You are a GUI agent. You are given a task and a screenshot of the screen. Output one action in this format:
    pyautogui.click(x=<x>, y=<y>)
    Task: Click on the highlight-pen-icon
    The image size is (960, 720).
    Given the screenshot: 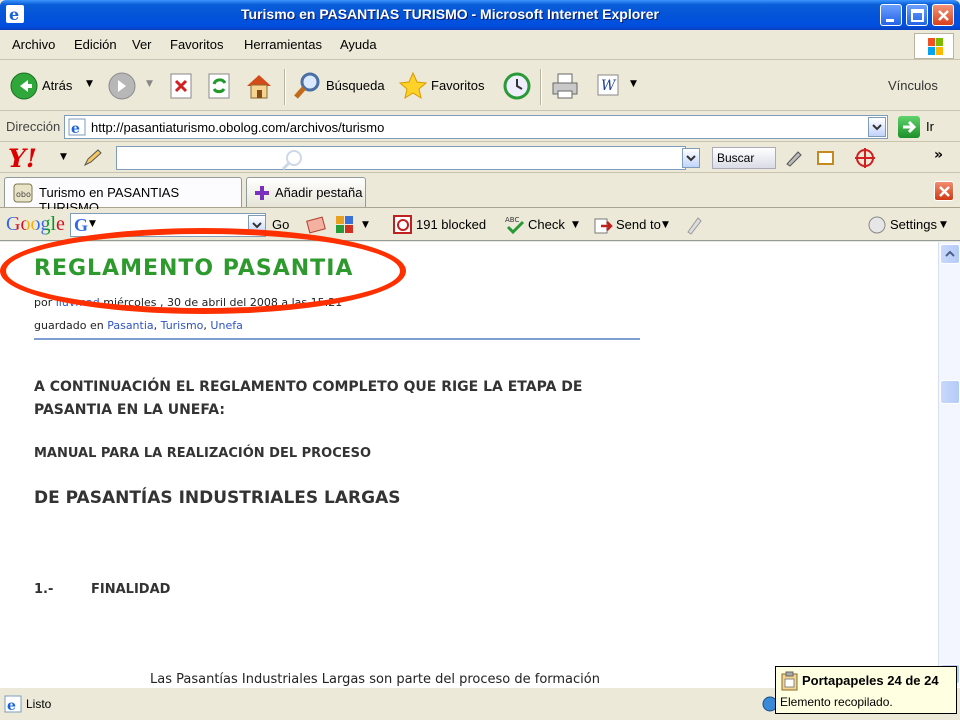 What is the action you would take?
    pyautogui.click(x=794, y=158)
    